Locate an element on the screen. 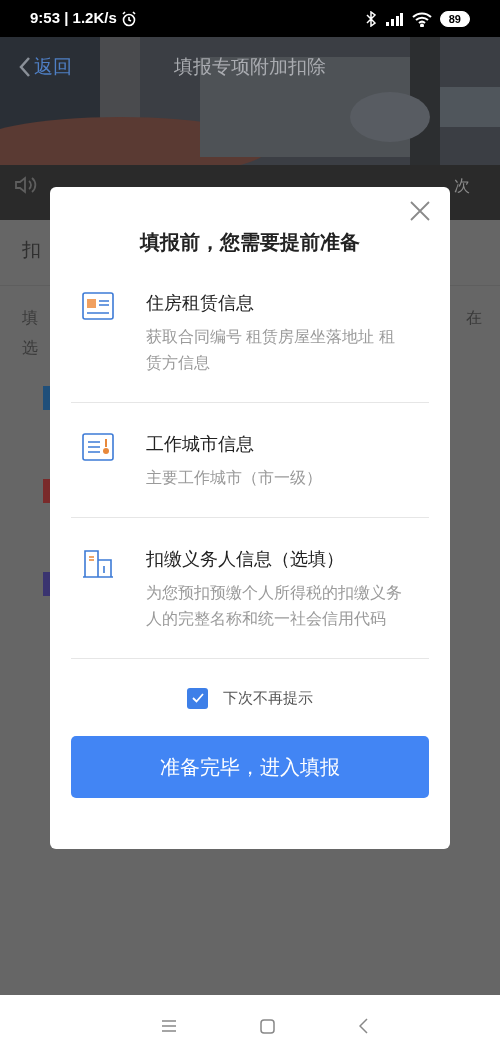 Image resolution: width=500 pixels, height=1057 pixels. checkbox-label: 下次不再提示 is located at coordinates (268, 698).